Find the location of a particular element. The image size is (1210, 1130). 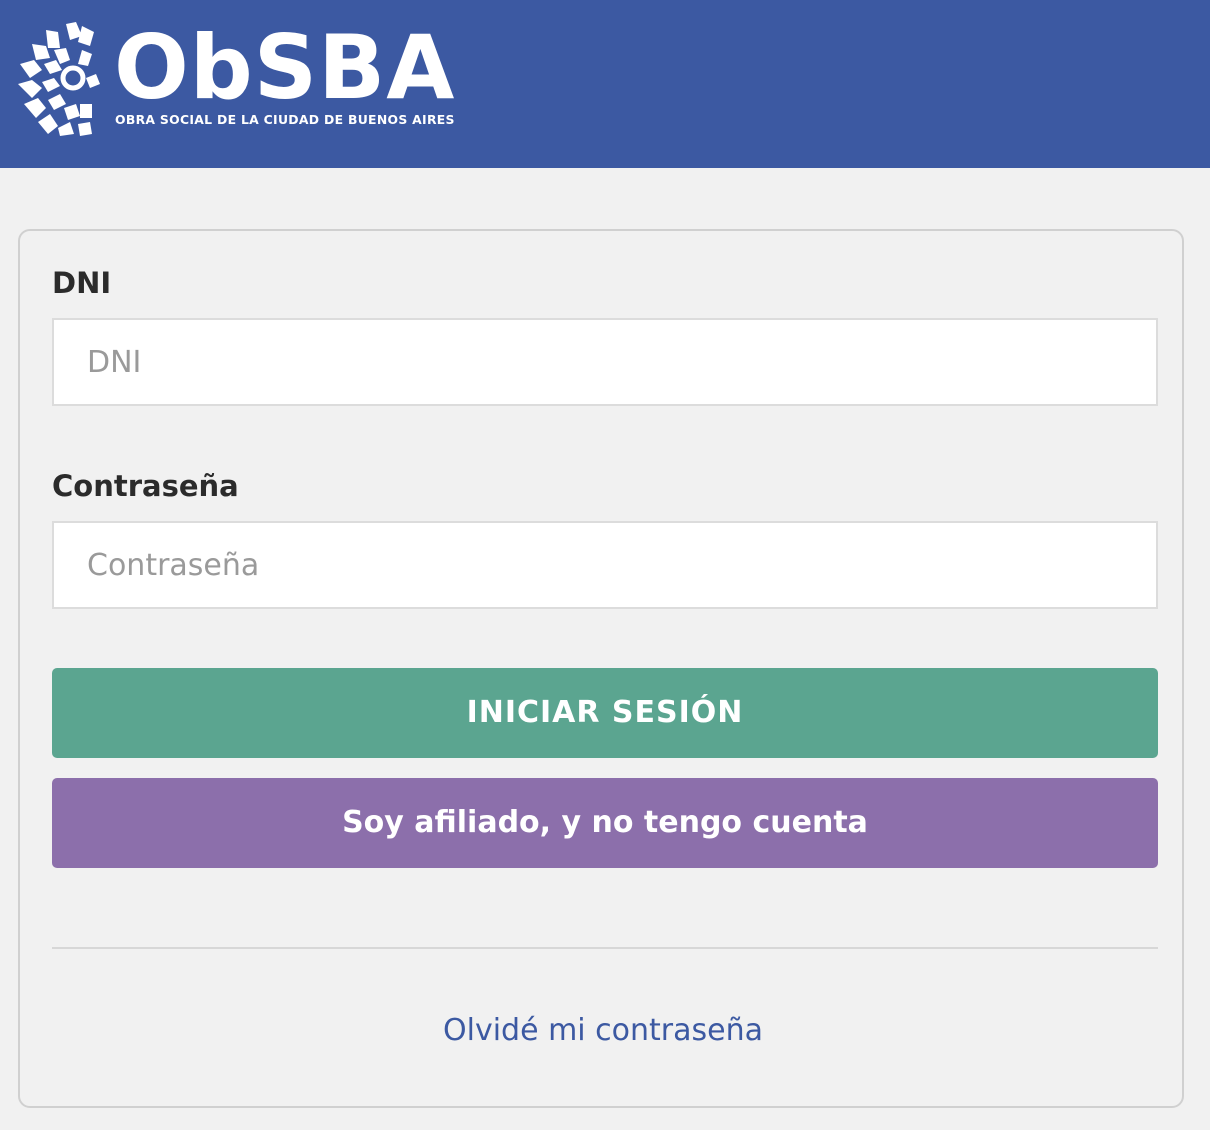

login-button: INICIAR SESIÓN is located at coordinates (605, 713).